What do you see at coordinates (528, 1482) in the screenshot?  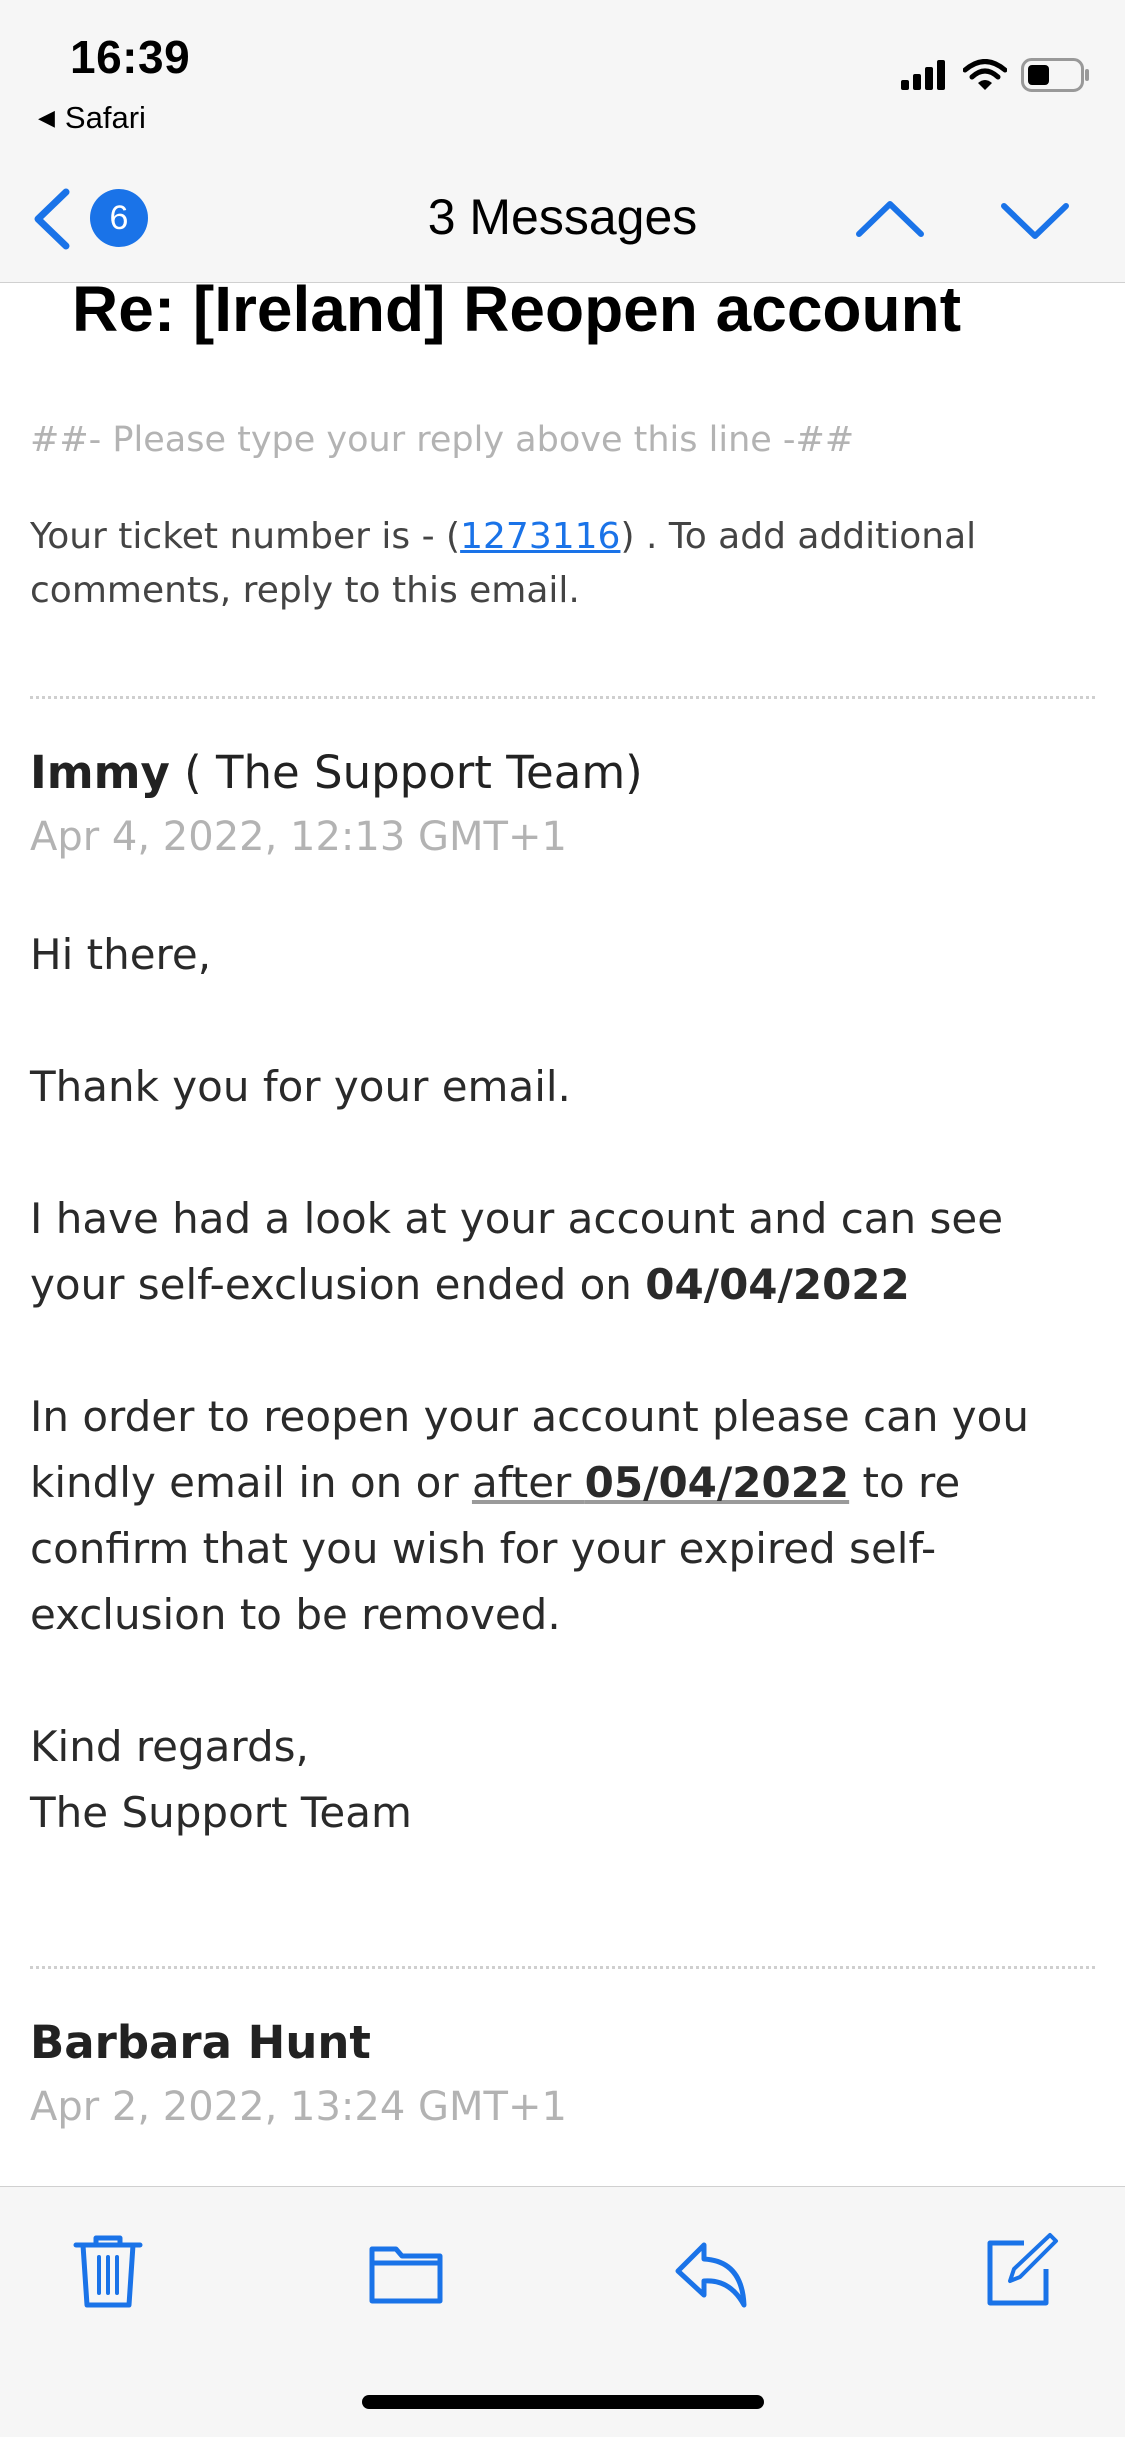 I see `para2-after: after` at bounding box center [528, 1482].